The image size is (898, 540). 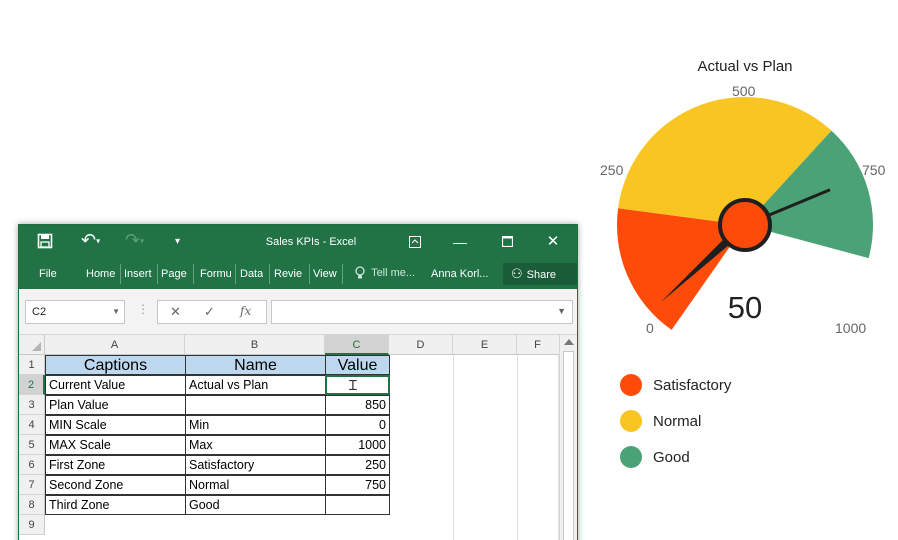 What do you see at coordinates (255, 425) in the screenshot?
I see `table-cell: Min` at bounding box center [255, 425].